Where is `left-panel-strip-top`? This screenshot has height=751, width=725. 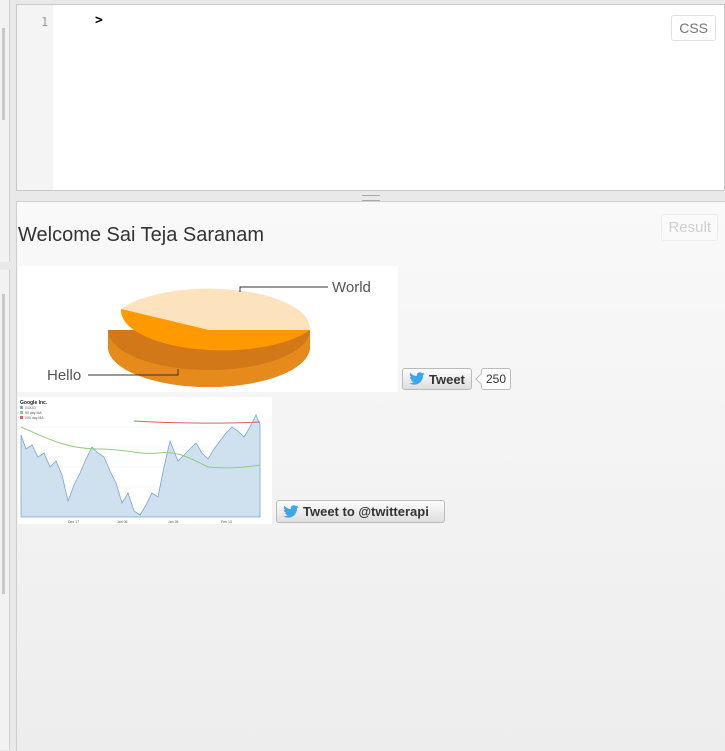
left-panel-strip-top is located at coordinates (5, 131).